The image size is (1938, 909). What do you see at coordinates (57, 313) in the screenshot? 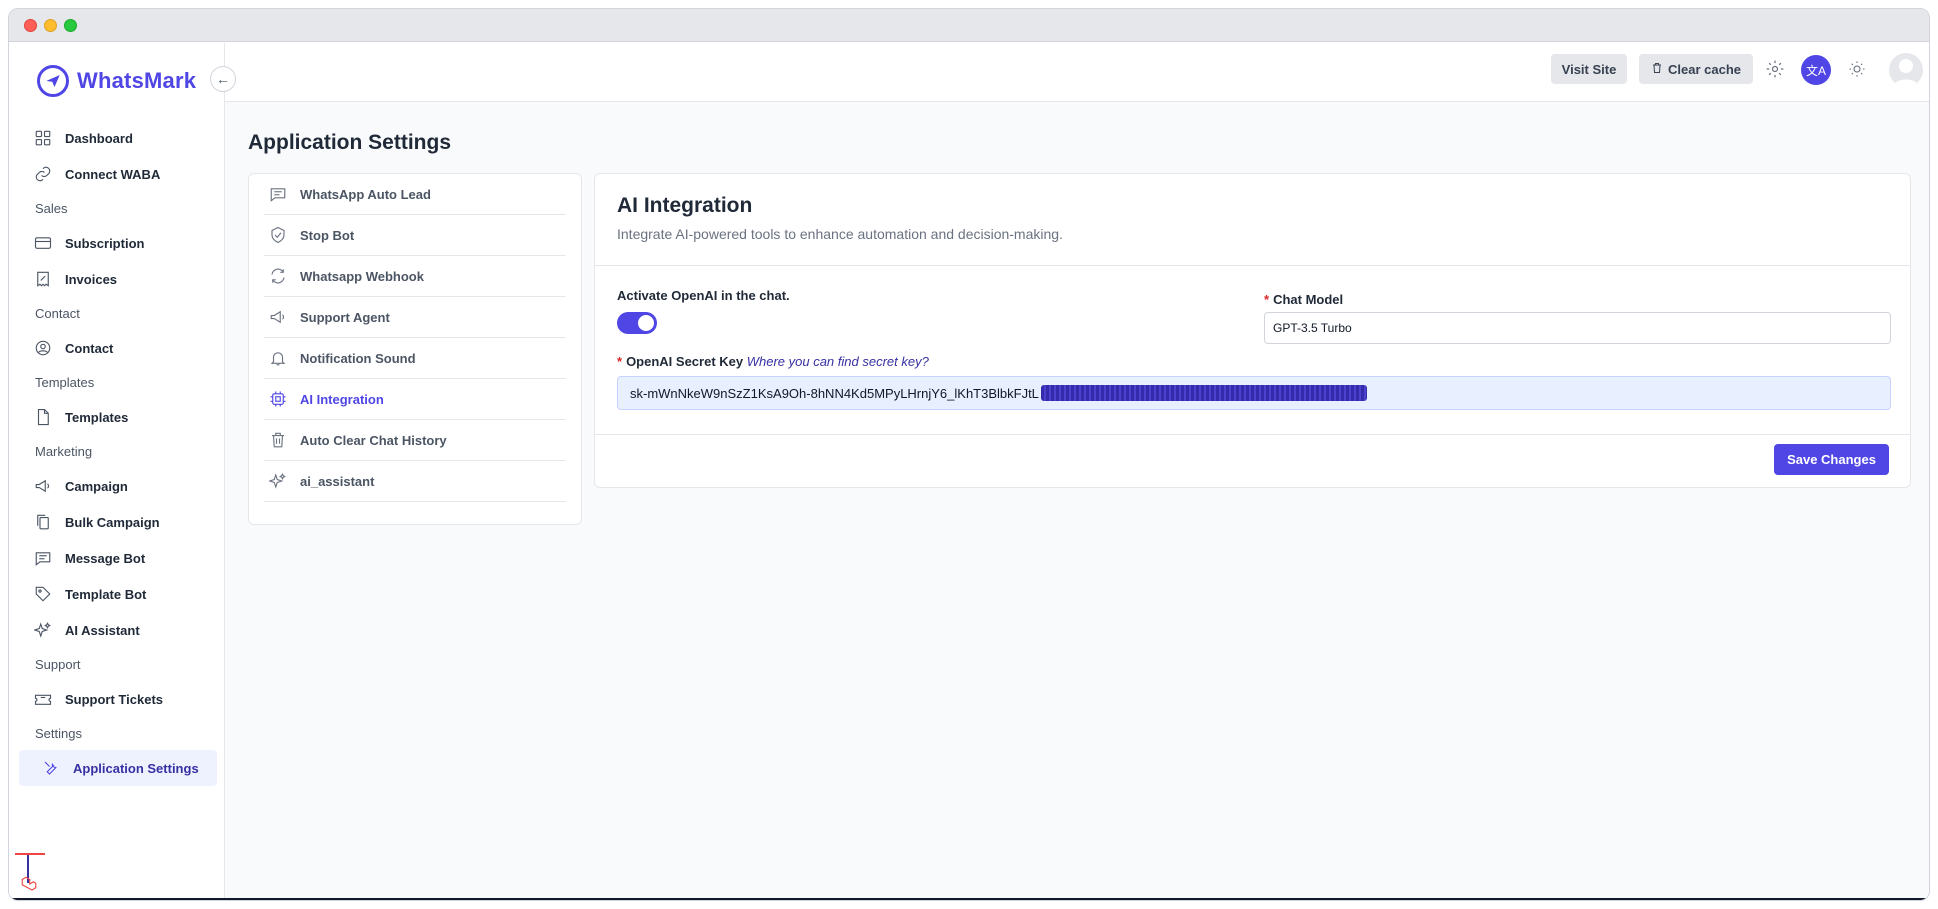
I see `sidebar-section-contact: Contact` at bounding box center [57, 313].